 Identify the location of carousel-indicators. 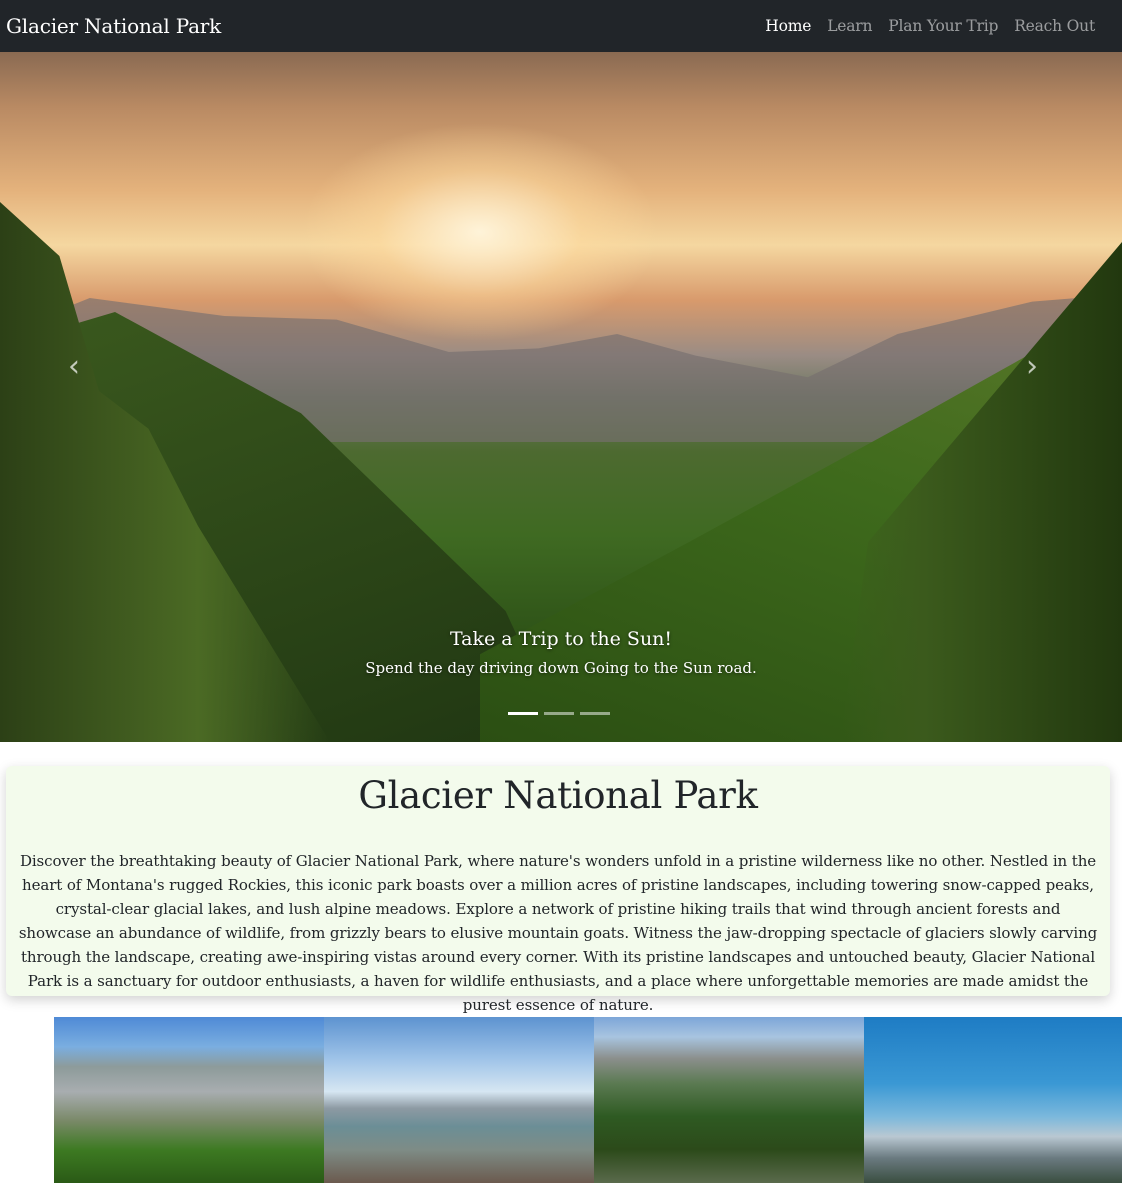
(559, 713).